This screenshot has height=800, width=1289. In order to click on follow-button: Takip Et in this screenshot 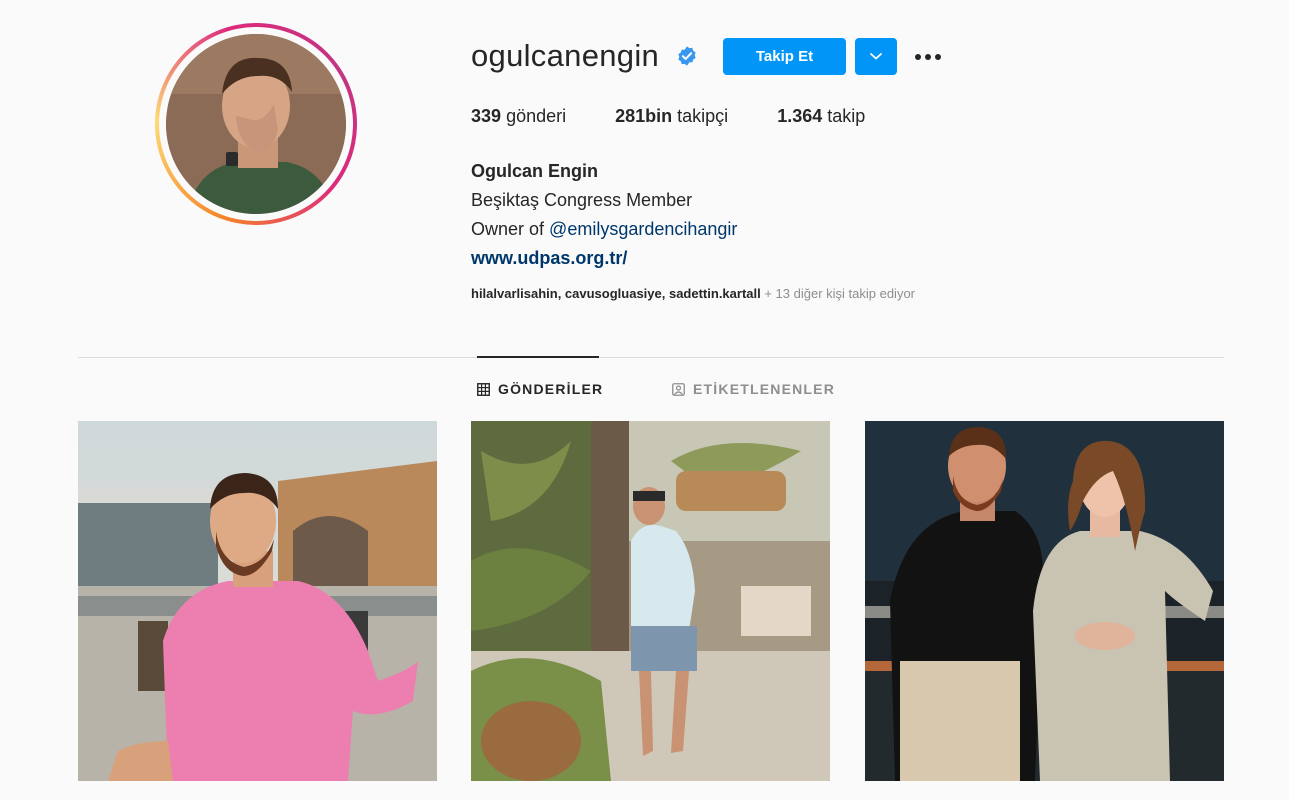, I will do `click(784, 56)`.